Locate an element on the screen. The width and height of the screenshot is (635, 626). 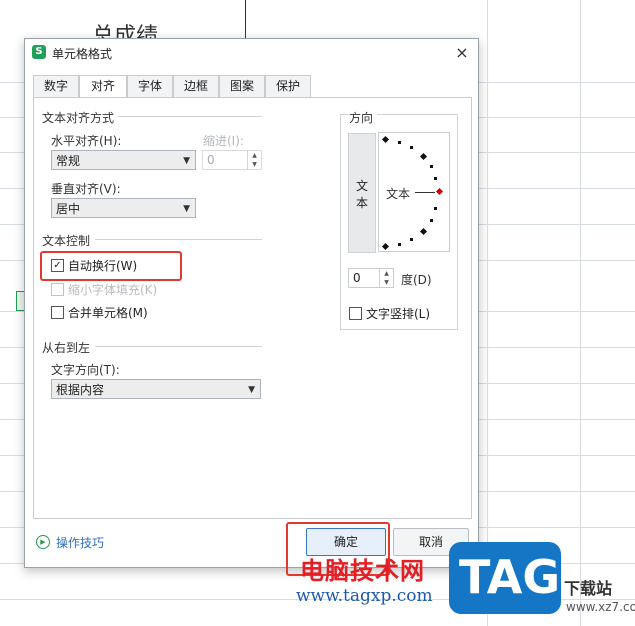
indent-label: 缩进(I): is located at coordinates (223, 141).